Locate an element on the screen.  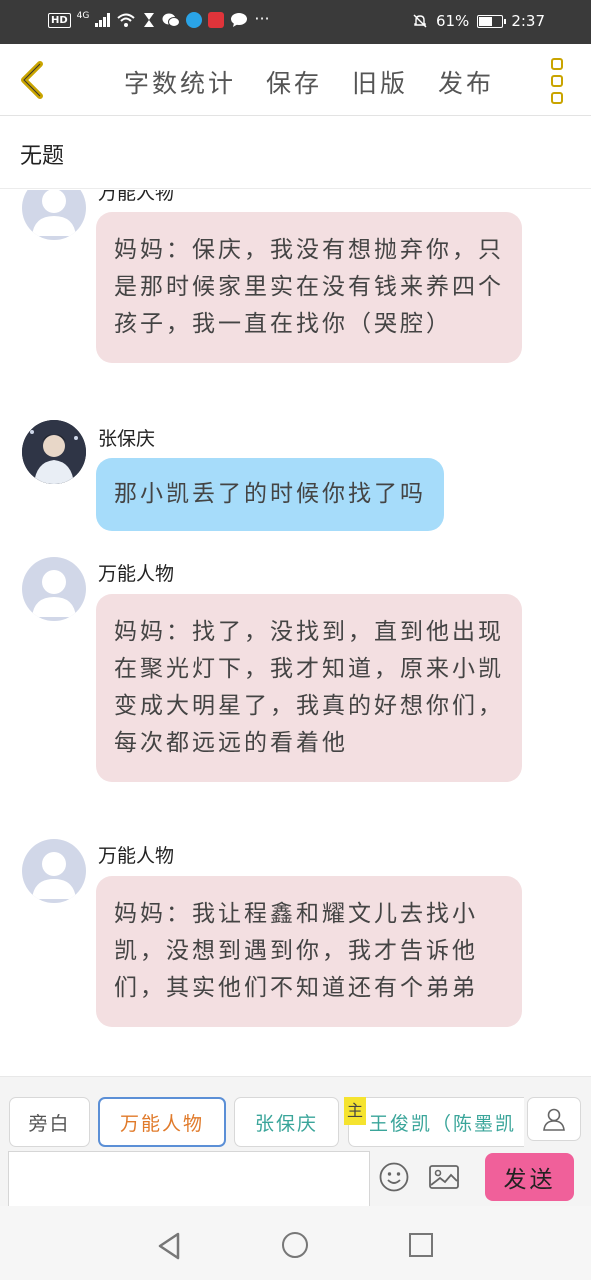
nav-home-icon is located at coordinates (295, 1245).